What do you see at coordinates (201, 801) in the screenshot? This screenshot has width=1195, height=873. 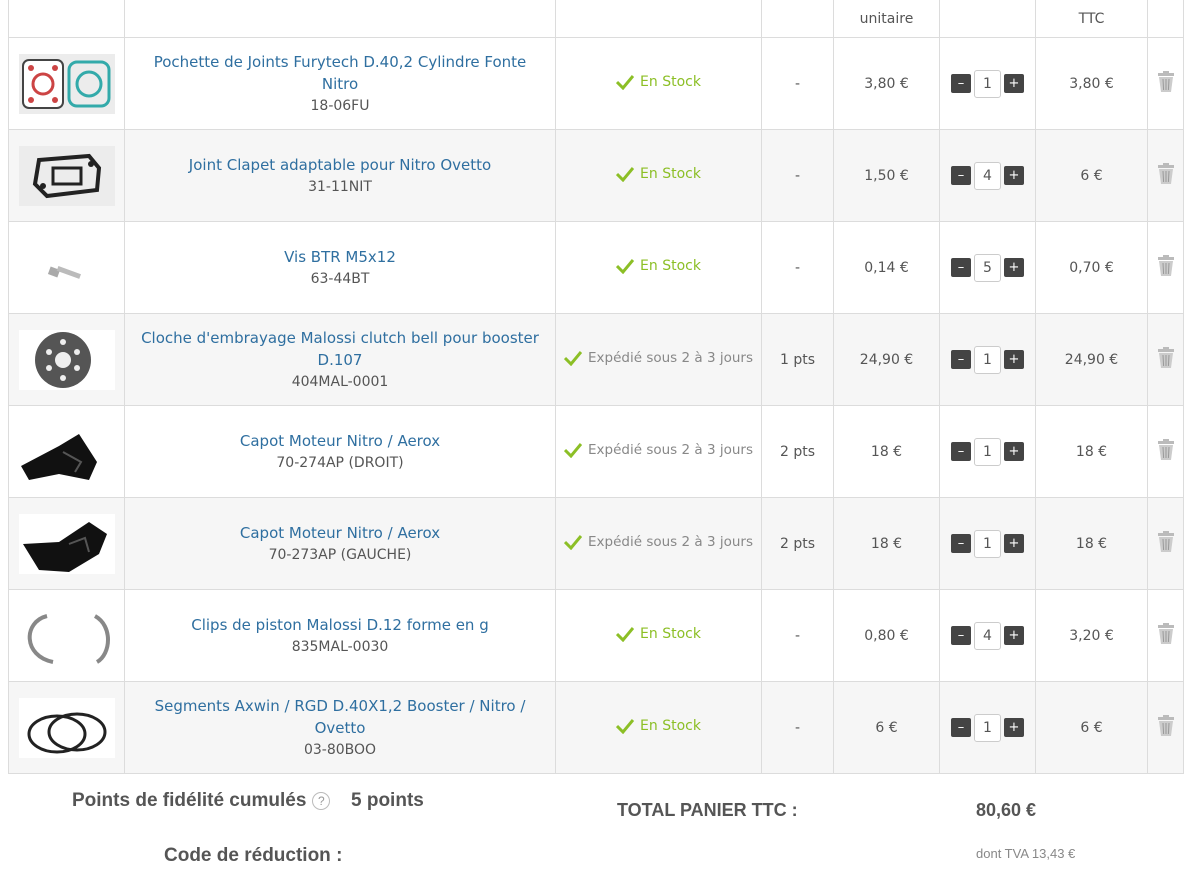 I see `loyalty-points-label: Points de fidélité cumulés ?` at bounding box center [201, 801].